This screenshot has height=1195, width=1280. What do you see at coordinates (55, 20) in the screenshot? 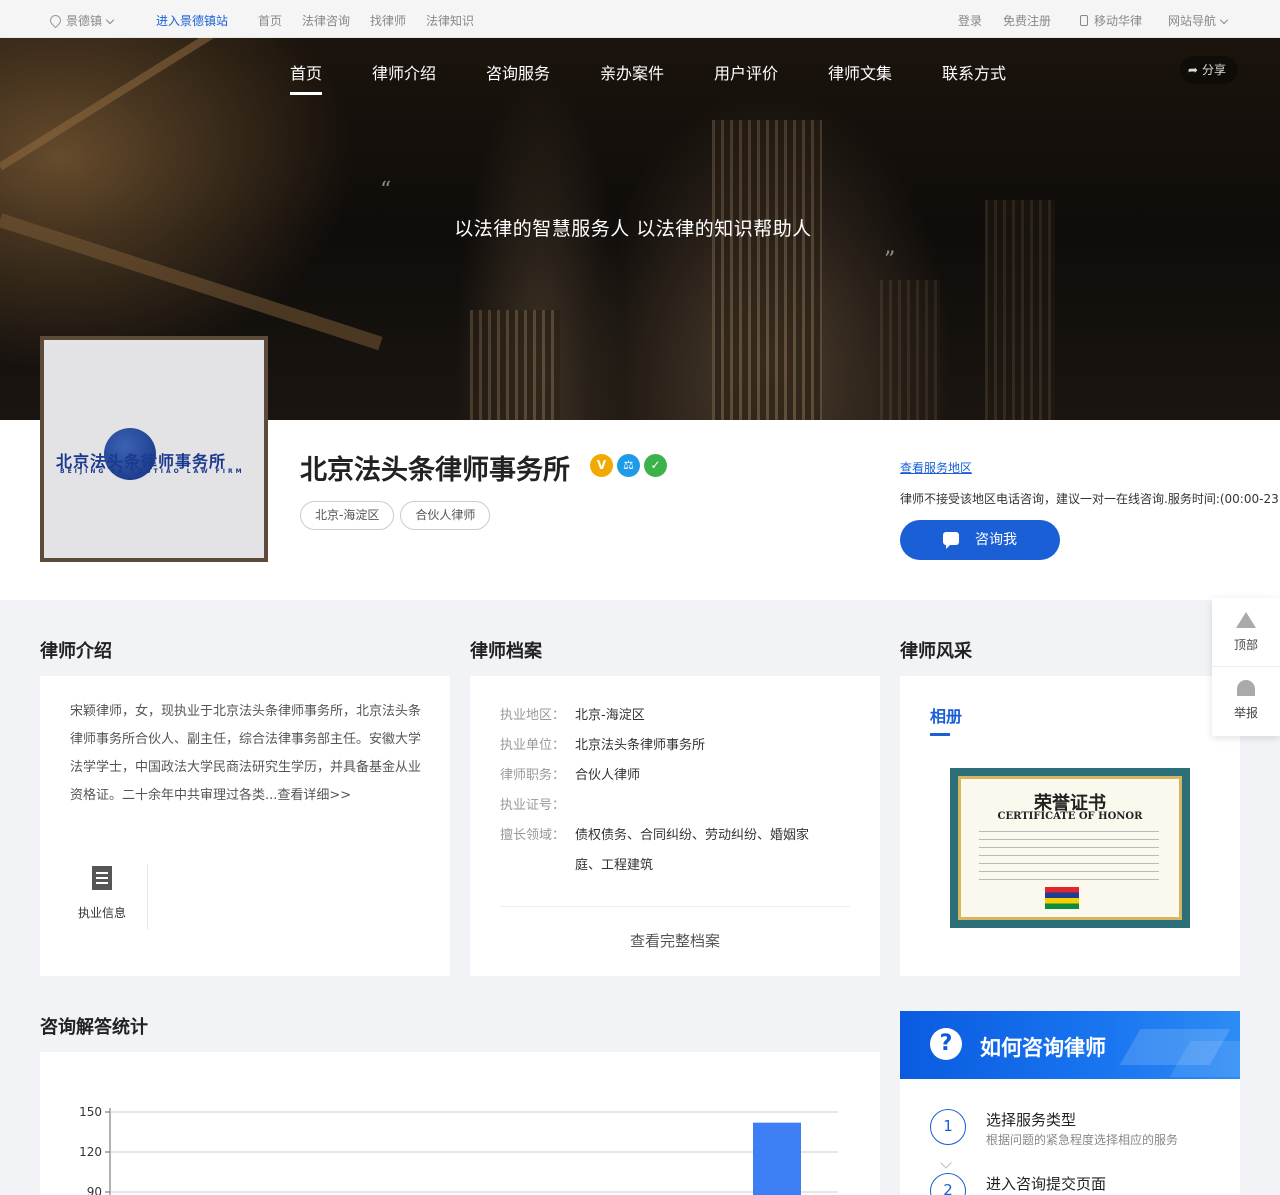
I see `location-pin-icon` at bounding box center [55, 20].